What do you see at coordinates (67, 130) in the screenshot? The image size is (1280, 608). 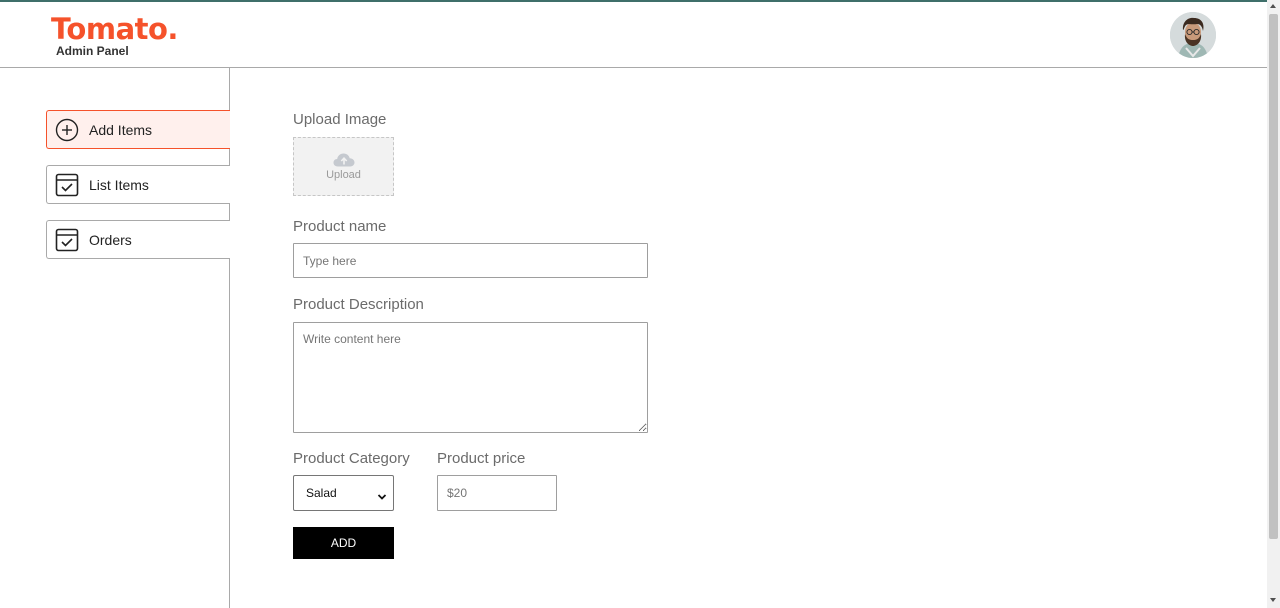 I see `add-circle-icon` at bounding box center [67, 130].